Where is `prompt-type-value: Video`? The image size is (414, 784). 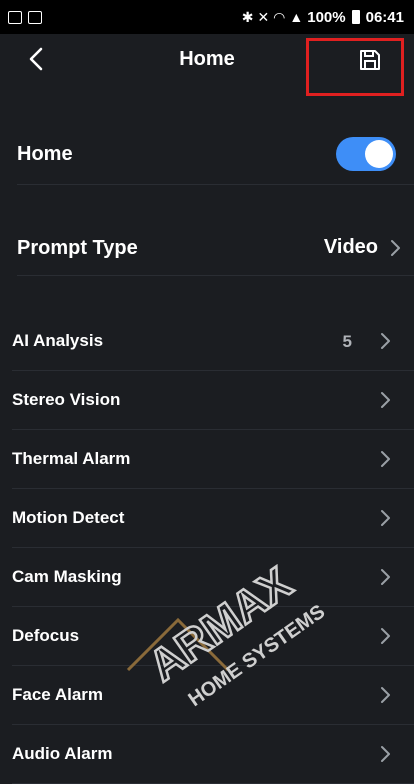 prompt-type-value: Video is located at coordinates (350, 247).